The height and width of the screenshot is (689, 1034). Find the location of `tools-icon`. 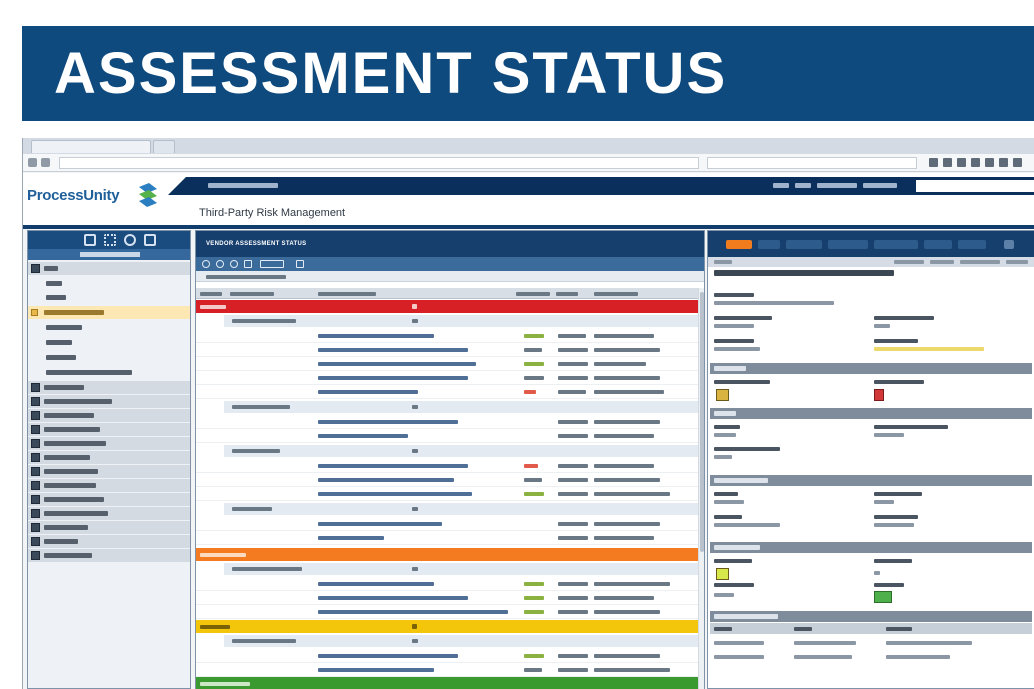

tools-icon is located at coordinates (961, 162).